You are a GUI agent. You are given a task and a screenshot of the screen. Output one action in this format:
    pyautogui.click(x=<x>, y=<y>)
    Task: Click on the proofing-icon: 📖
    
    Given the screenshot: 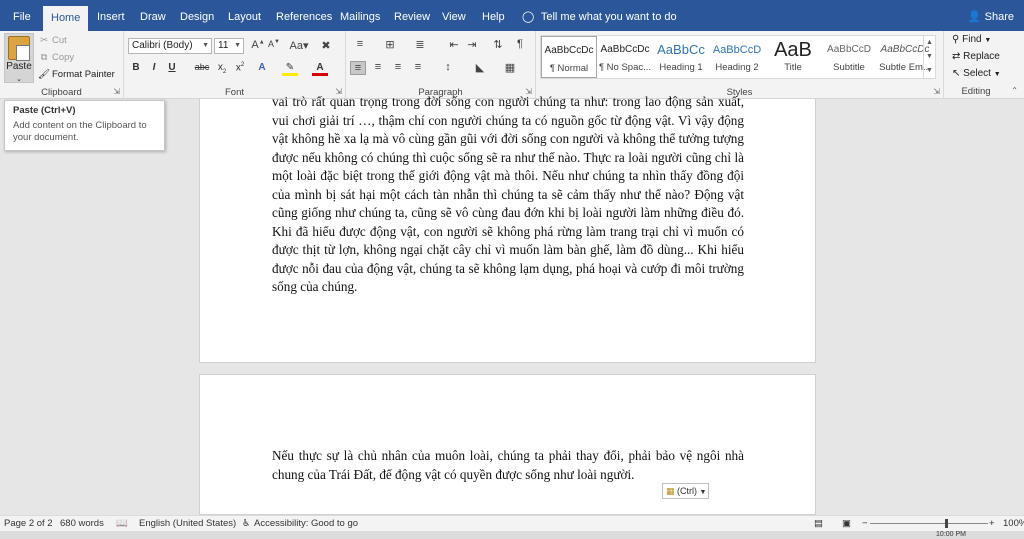 What is the action you would take?
    pyautogui.click(x=122, y=523)
    